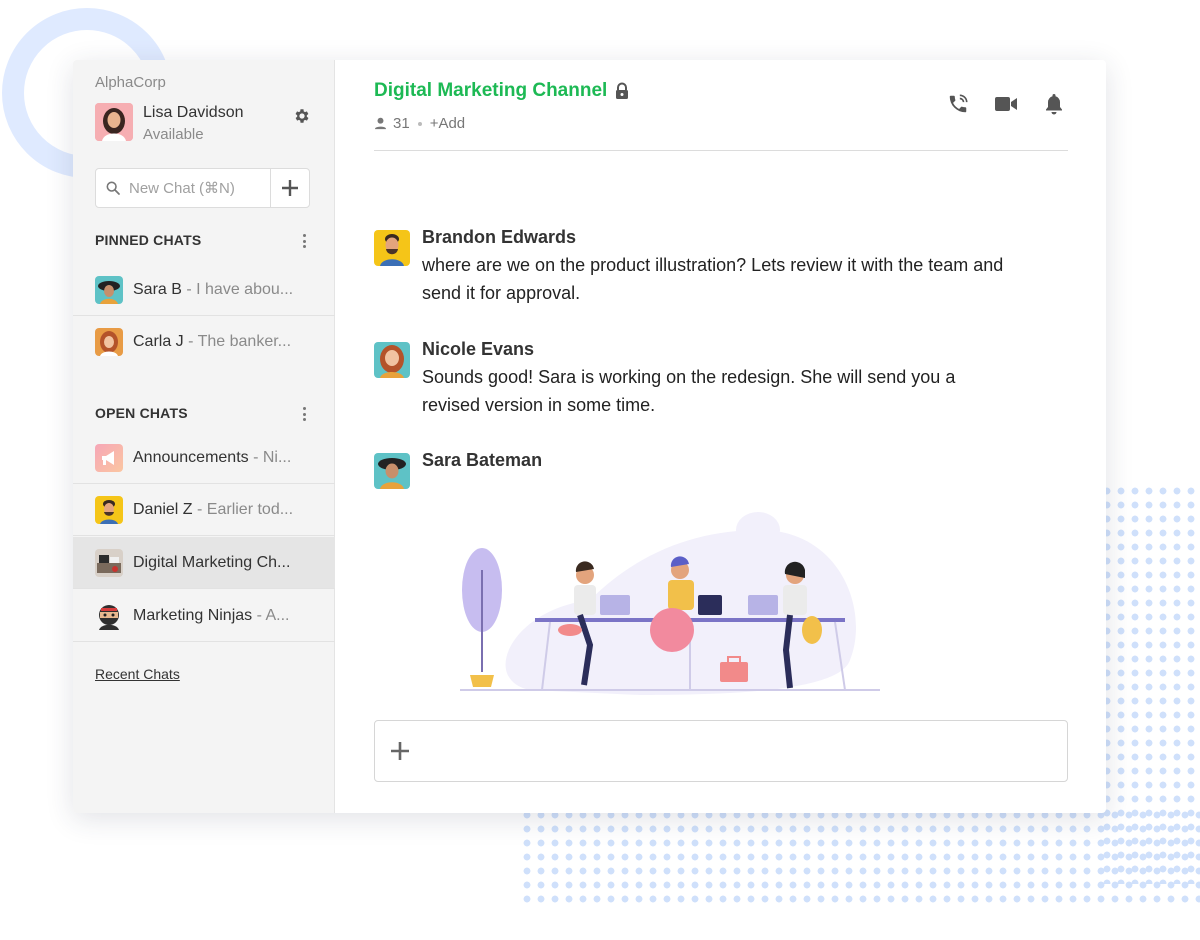  What do you see at coordinates (158, 341) in the screenshot?
I see `chat-name: Carla J` at bounding box center [158, 341].